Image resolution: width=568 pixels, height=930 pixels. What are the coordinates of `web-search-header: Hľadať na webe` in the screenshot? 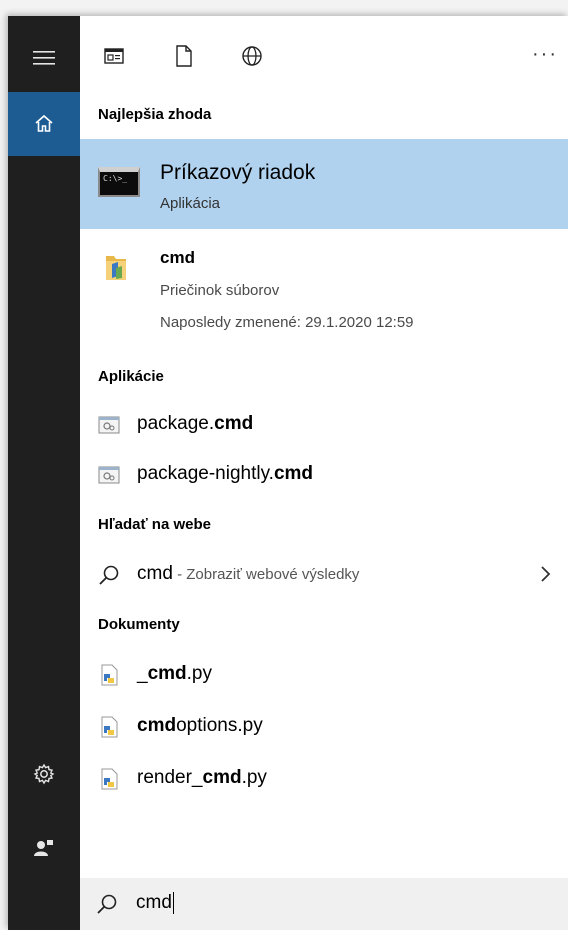 It's located at (154, 524).